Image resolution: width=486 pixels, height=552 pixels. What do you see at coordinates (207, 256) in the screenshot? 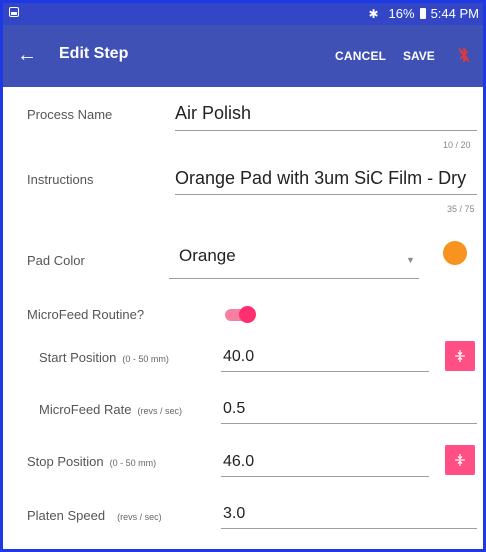
I see `pad-color-select: Orange` at bounding box center [207, 256].